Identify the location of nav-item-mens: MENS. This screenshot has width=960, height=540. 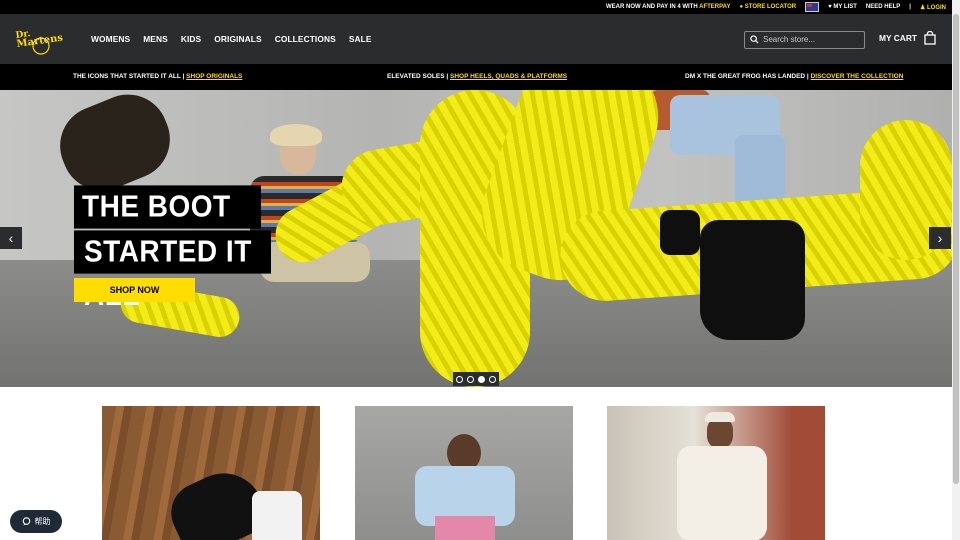
(155, 39).